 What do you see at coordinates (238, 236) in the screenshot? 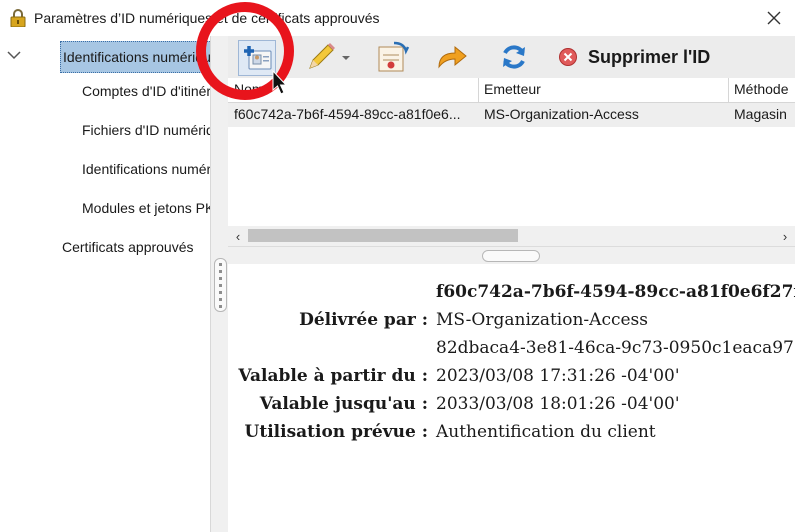
I see `scroll-left-icon: ‹` at bounding box center [238, 236].